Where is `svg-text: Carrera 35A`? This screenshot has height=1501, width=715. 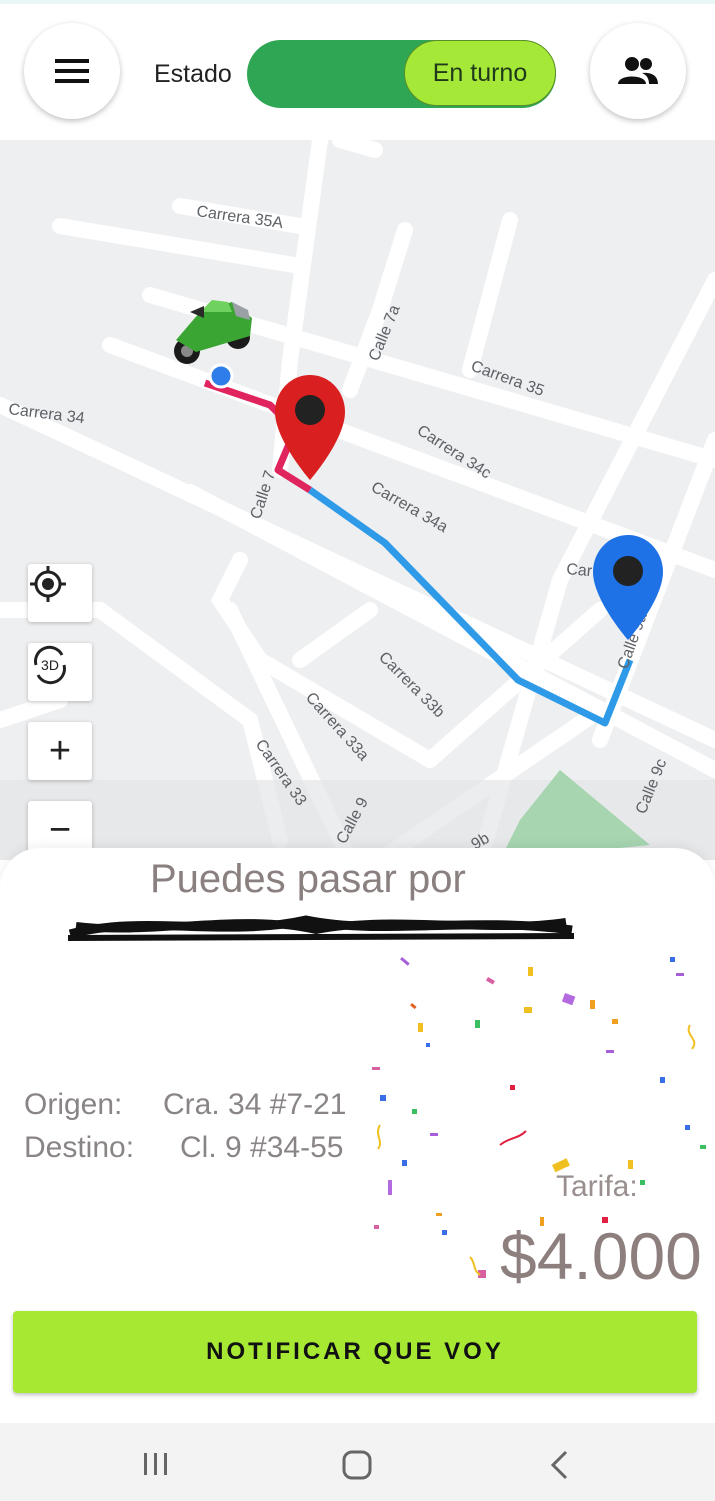 svg-text: Carrera 35A is located at coordinates (239, 217).